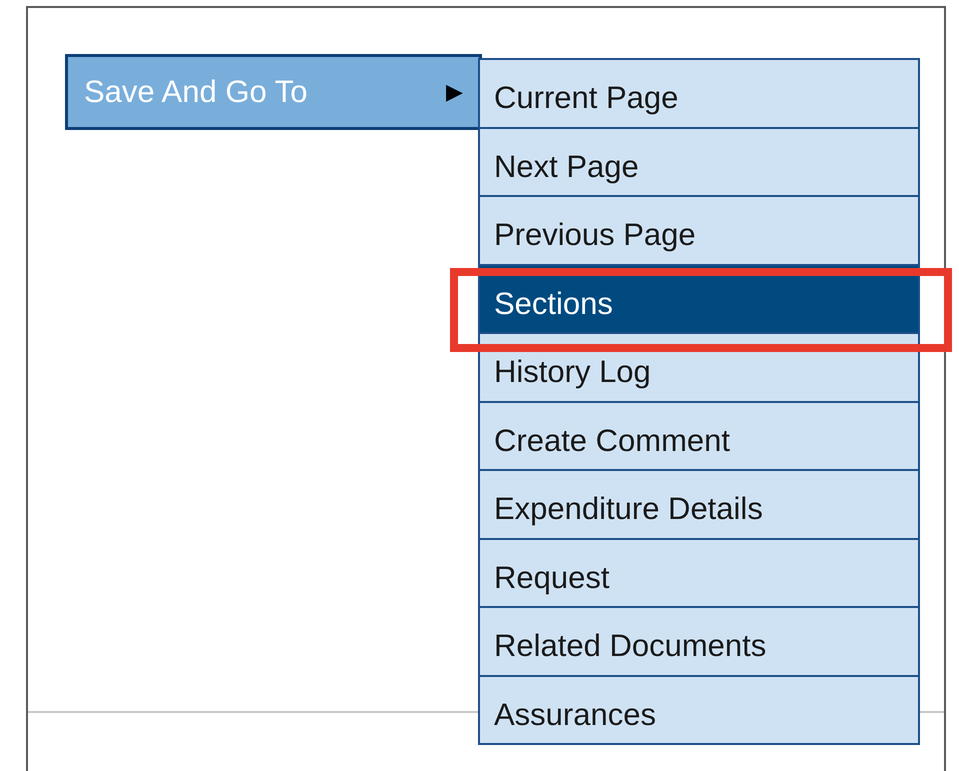 The width and height of the screenshot is (959, 771). I want to click on menu-item: Request, so click(699, 573).